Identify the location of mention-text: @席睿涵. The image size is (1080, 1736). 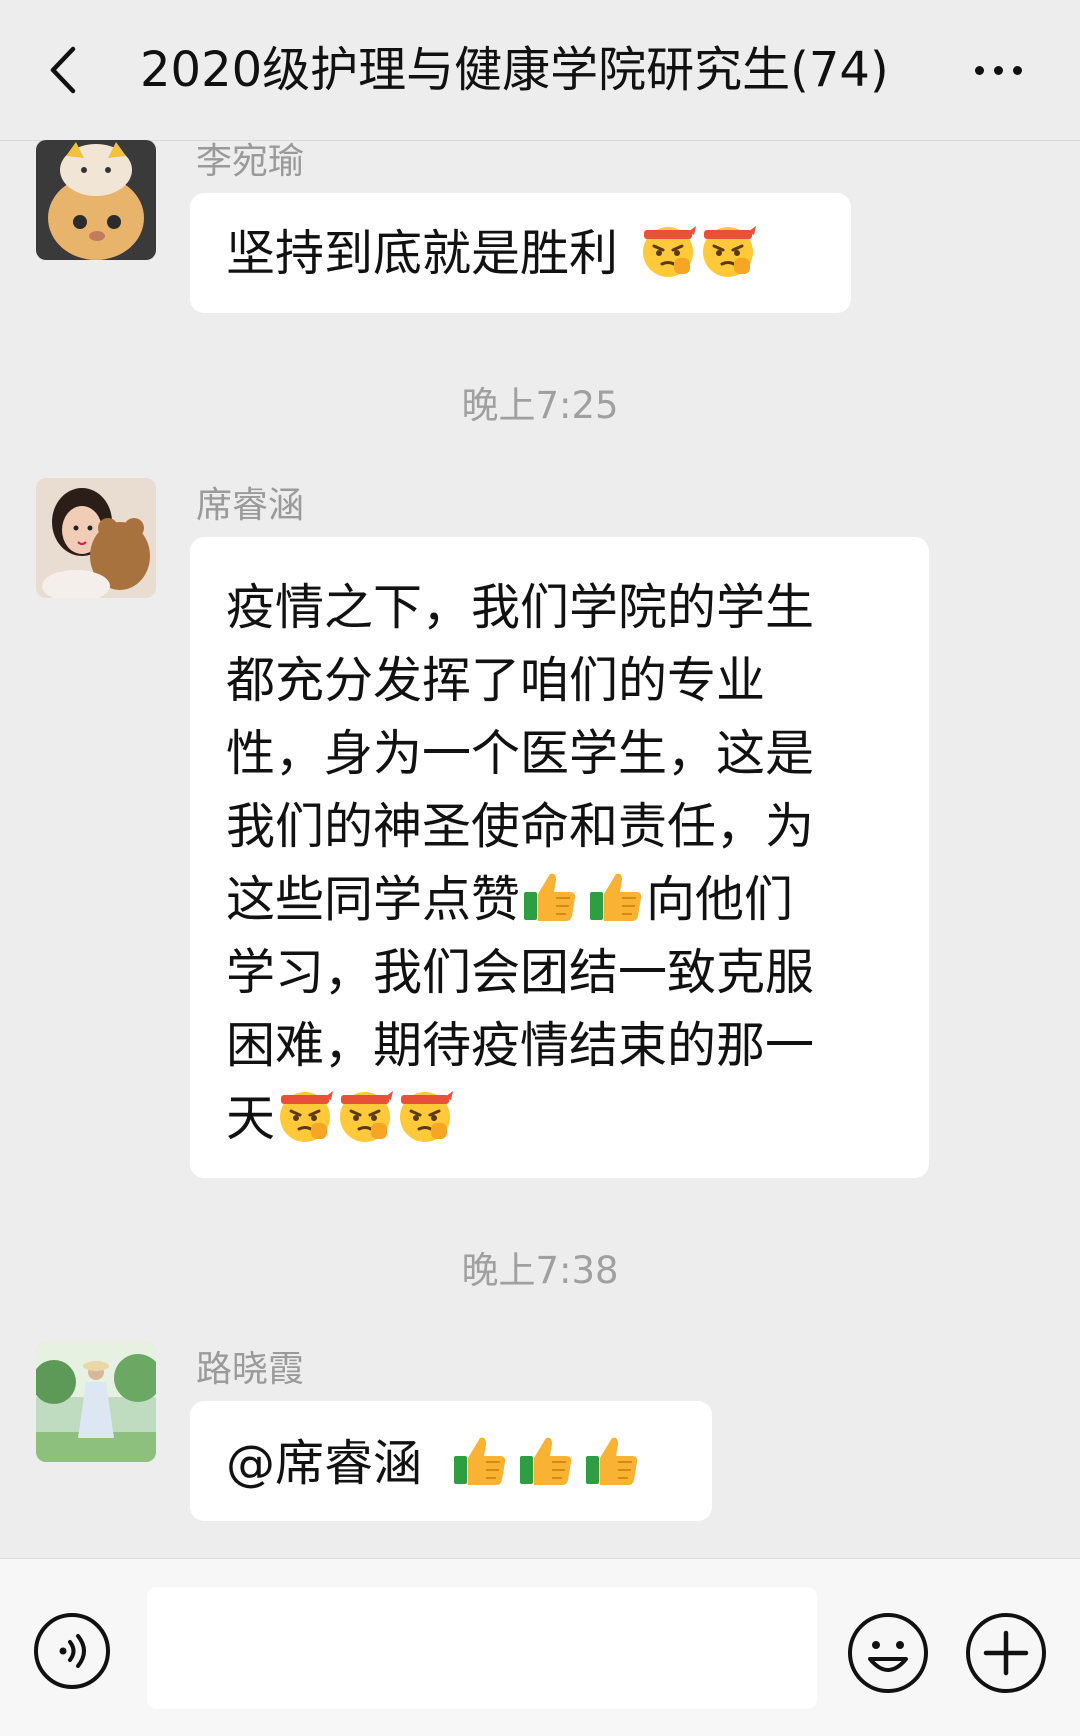
(324, 1463).